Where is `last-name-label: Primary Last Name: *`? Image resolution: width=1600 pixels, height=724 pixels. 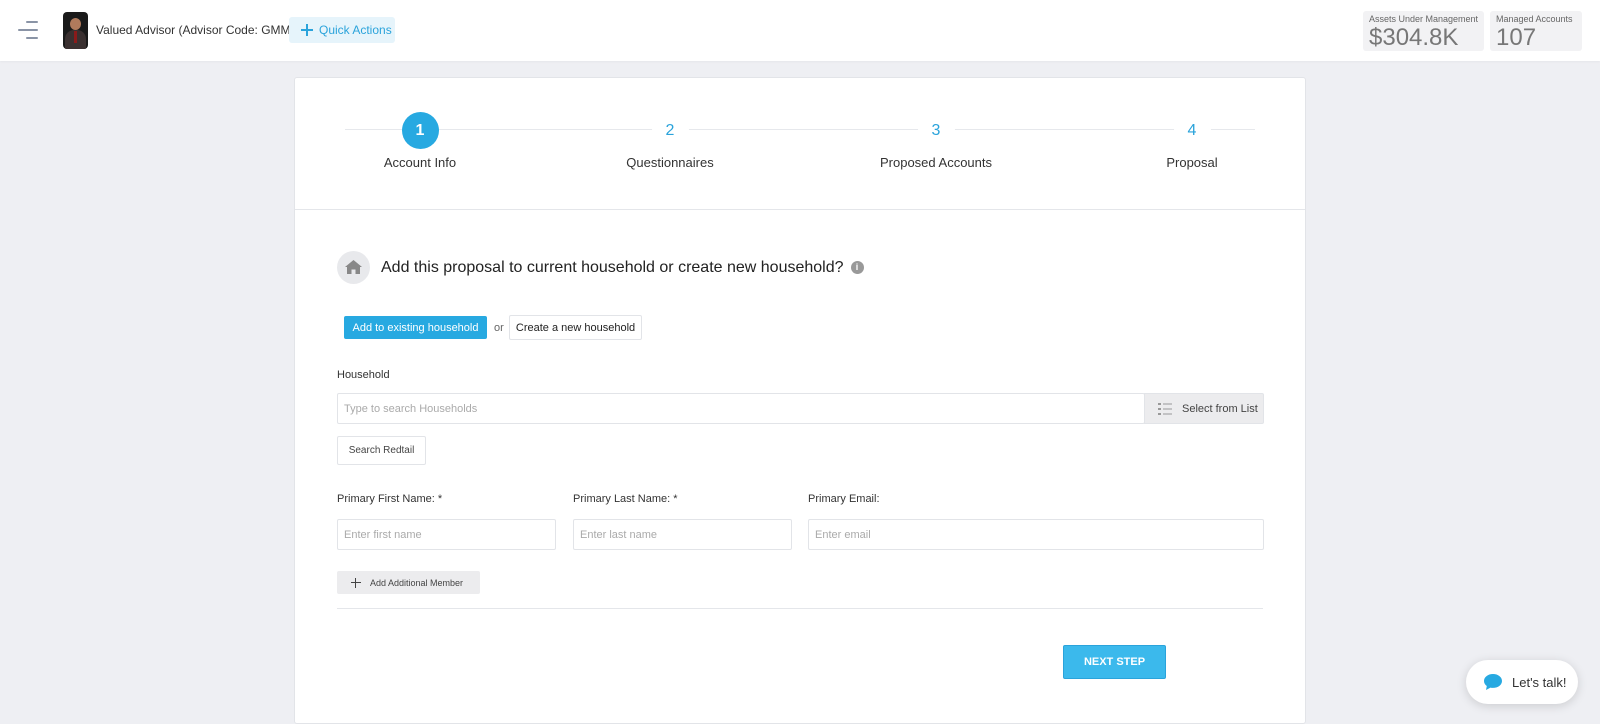 last-name-label: Primary Last Name: * is located at coordinates (625, 499).